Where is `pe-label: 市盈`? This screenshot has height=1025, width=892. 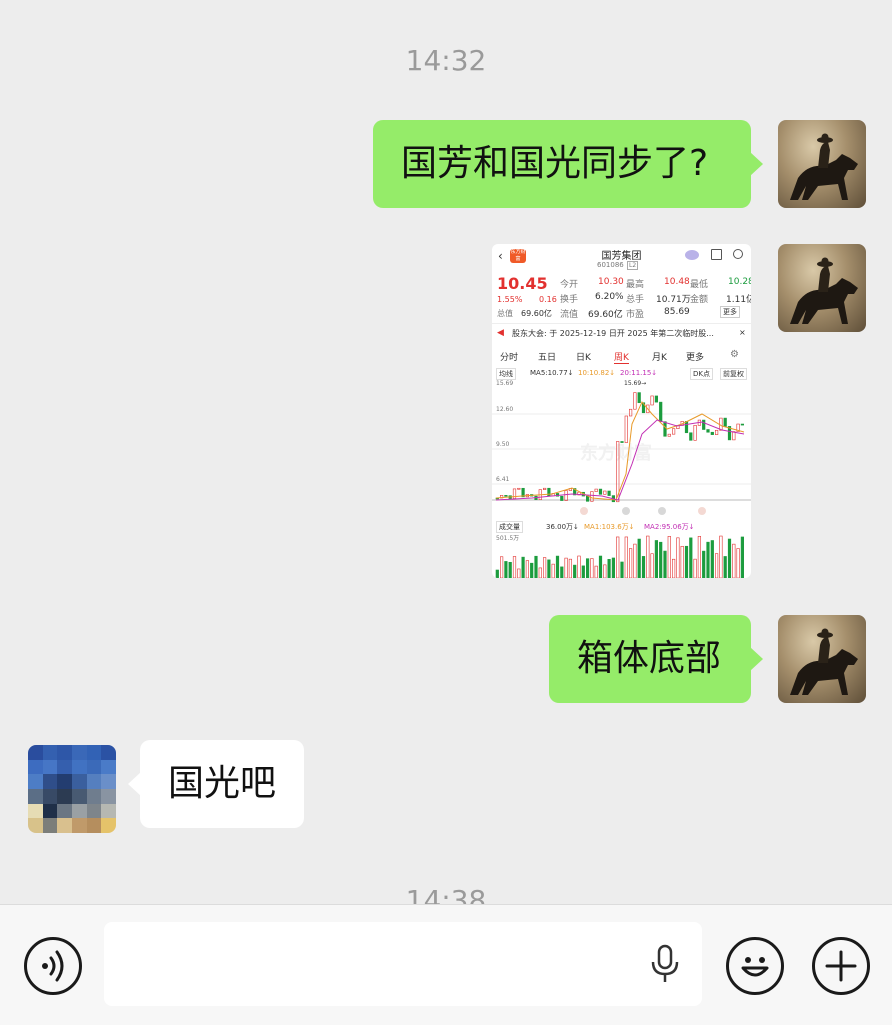 pe-label: 市盈 is located at coordinates (635, 315).